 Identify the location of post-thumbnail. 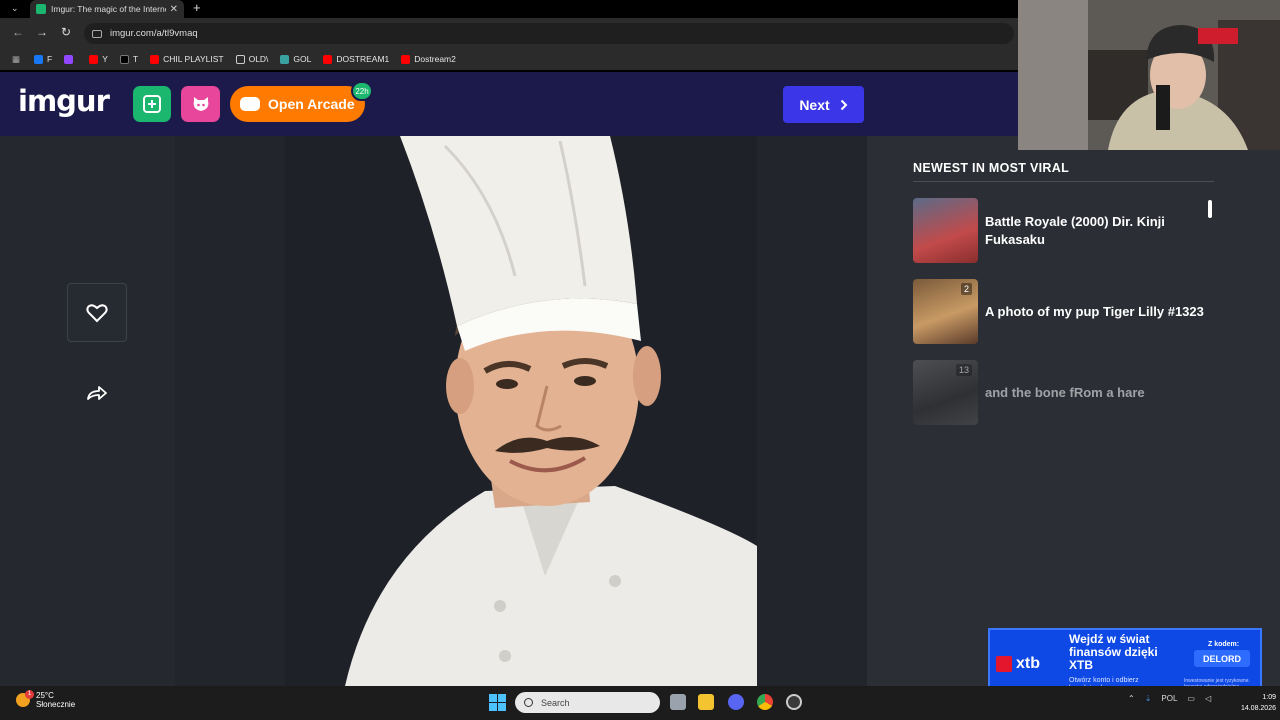
(945, 230).